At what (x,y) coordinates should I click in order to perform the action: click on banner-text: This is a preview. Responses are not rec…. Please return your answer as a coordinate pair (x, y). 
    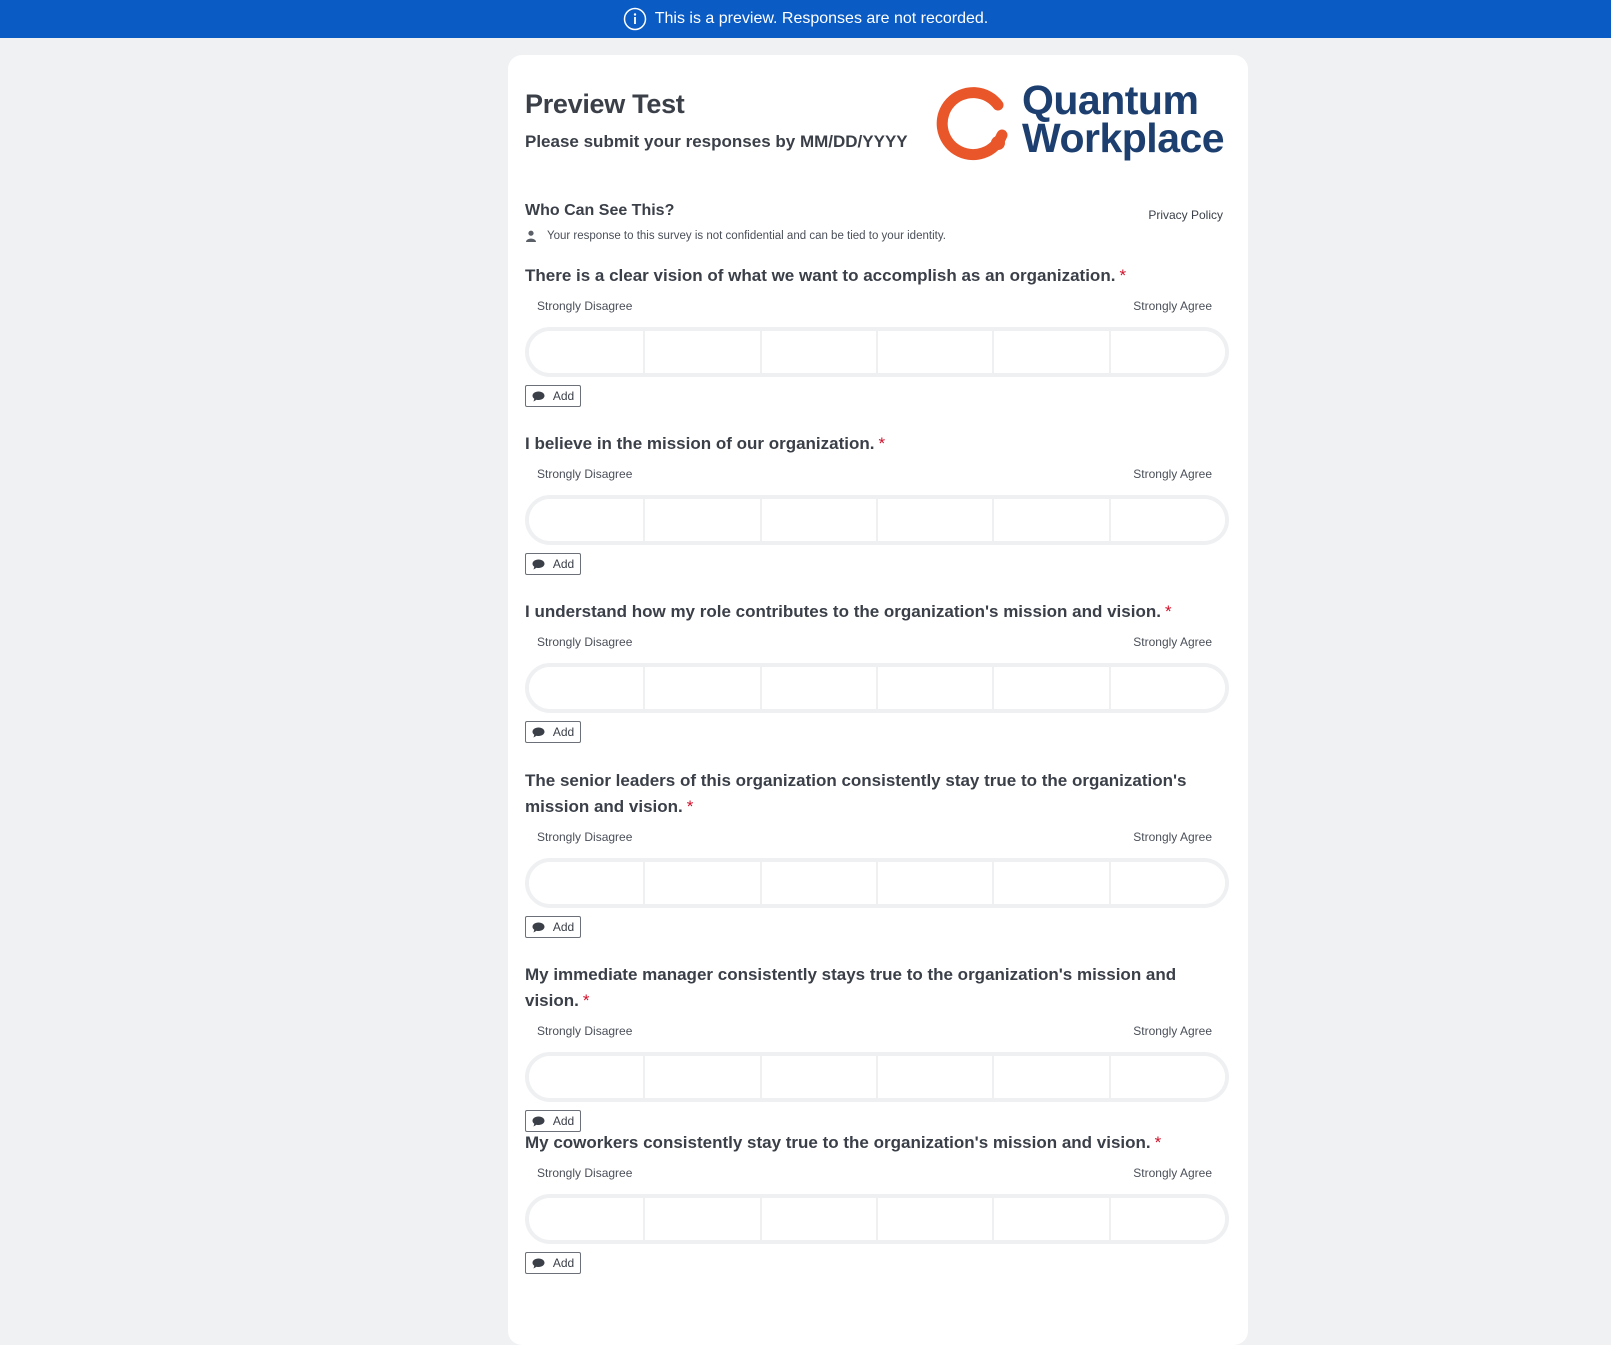
    Looking at the image, I should click on (821, 18).